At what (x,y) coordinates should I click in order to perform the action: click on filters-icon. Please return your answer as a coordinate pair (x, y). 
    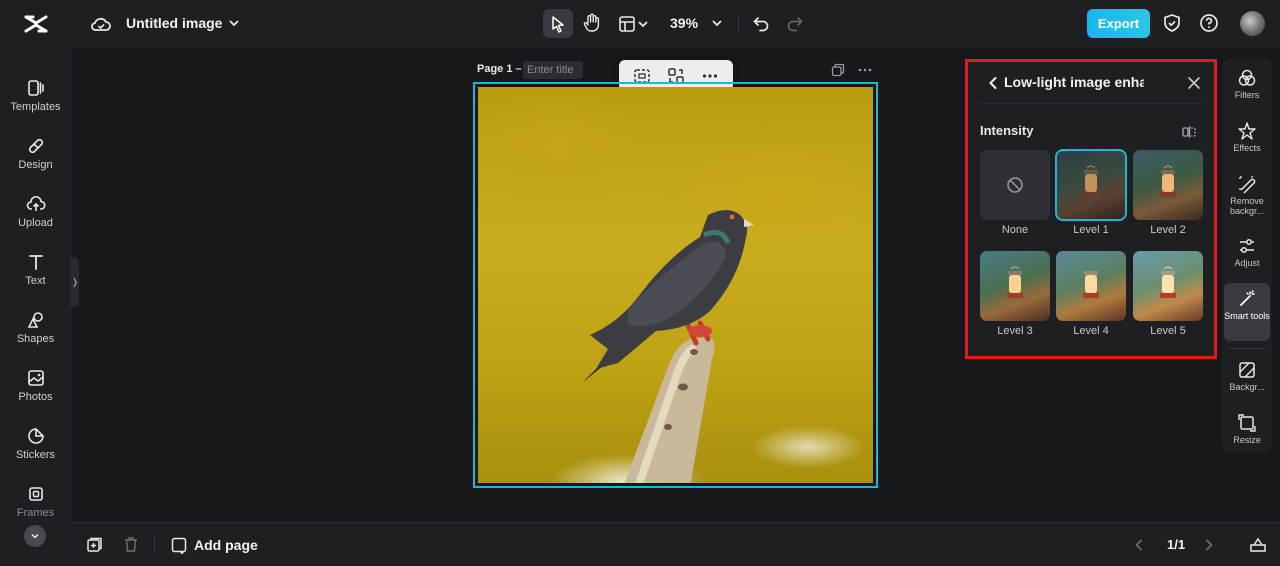
    Looking at the image, I should click on (1247, 77).